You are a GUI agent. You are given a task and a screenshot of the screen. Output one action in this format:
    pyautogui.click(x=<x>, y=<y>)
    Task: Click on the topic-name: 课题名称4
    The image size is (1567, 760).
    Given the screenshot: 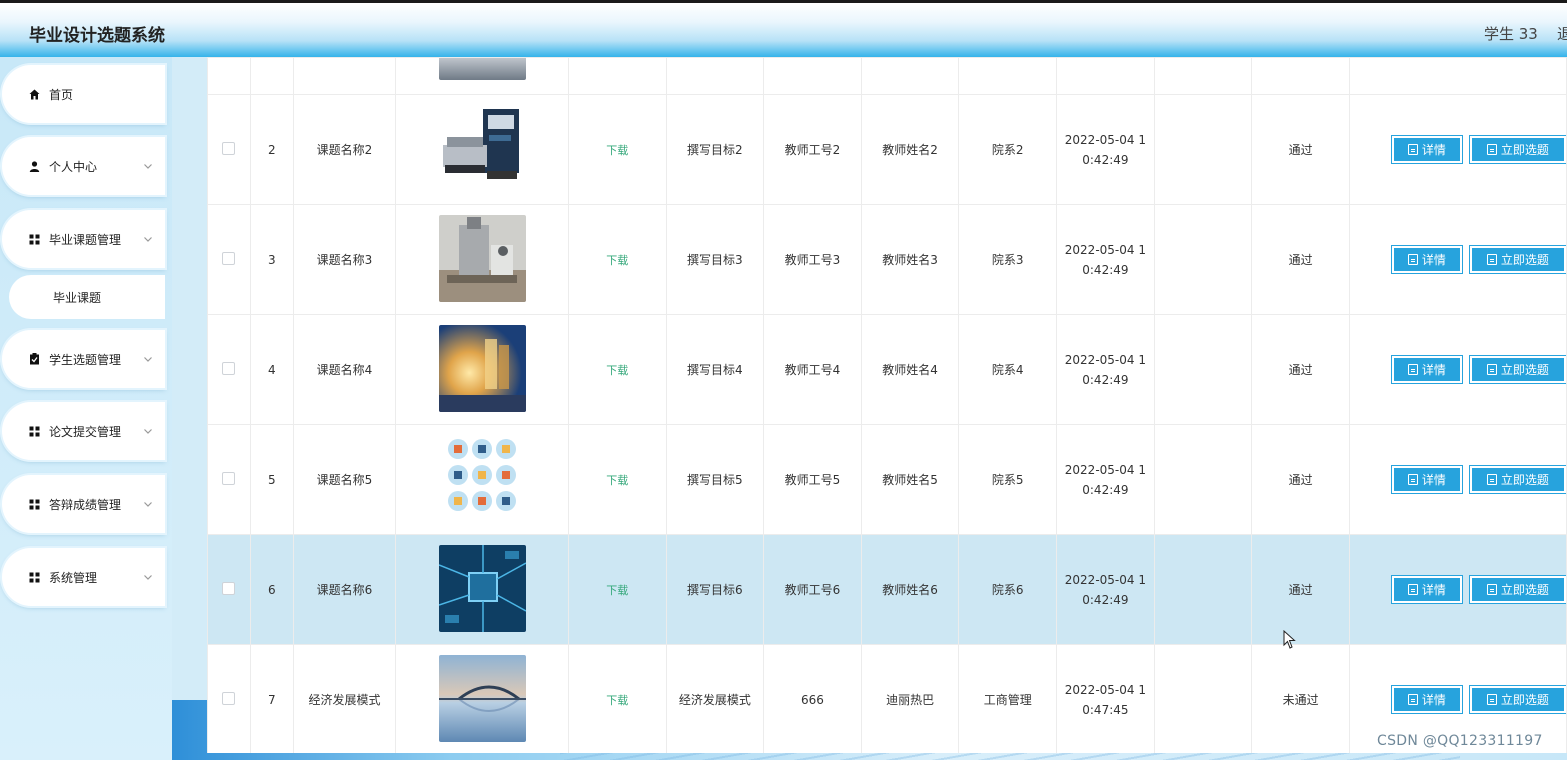 What is the action you would take?
    pyautogui.click(x=344, y=369)
    